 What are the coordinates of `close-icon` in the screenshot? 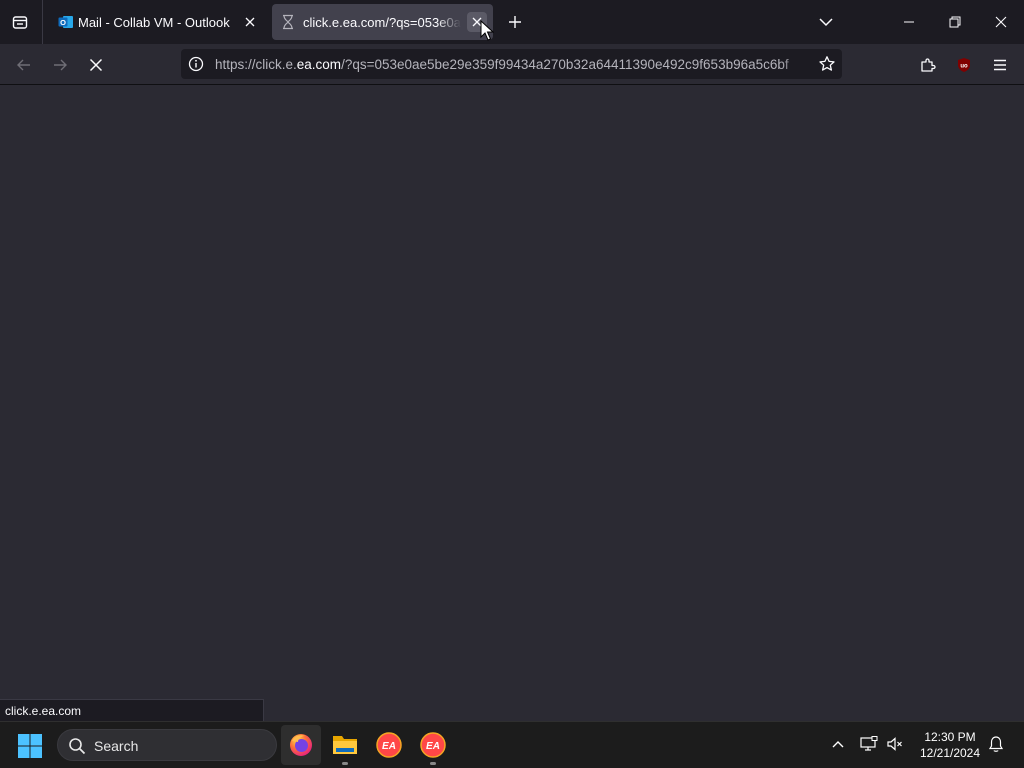 It's located at (1001, 22).